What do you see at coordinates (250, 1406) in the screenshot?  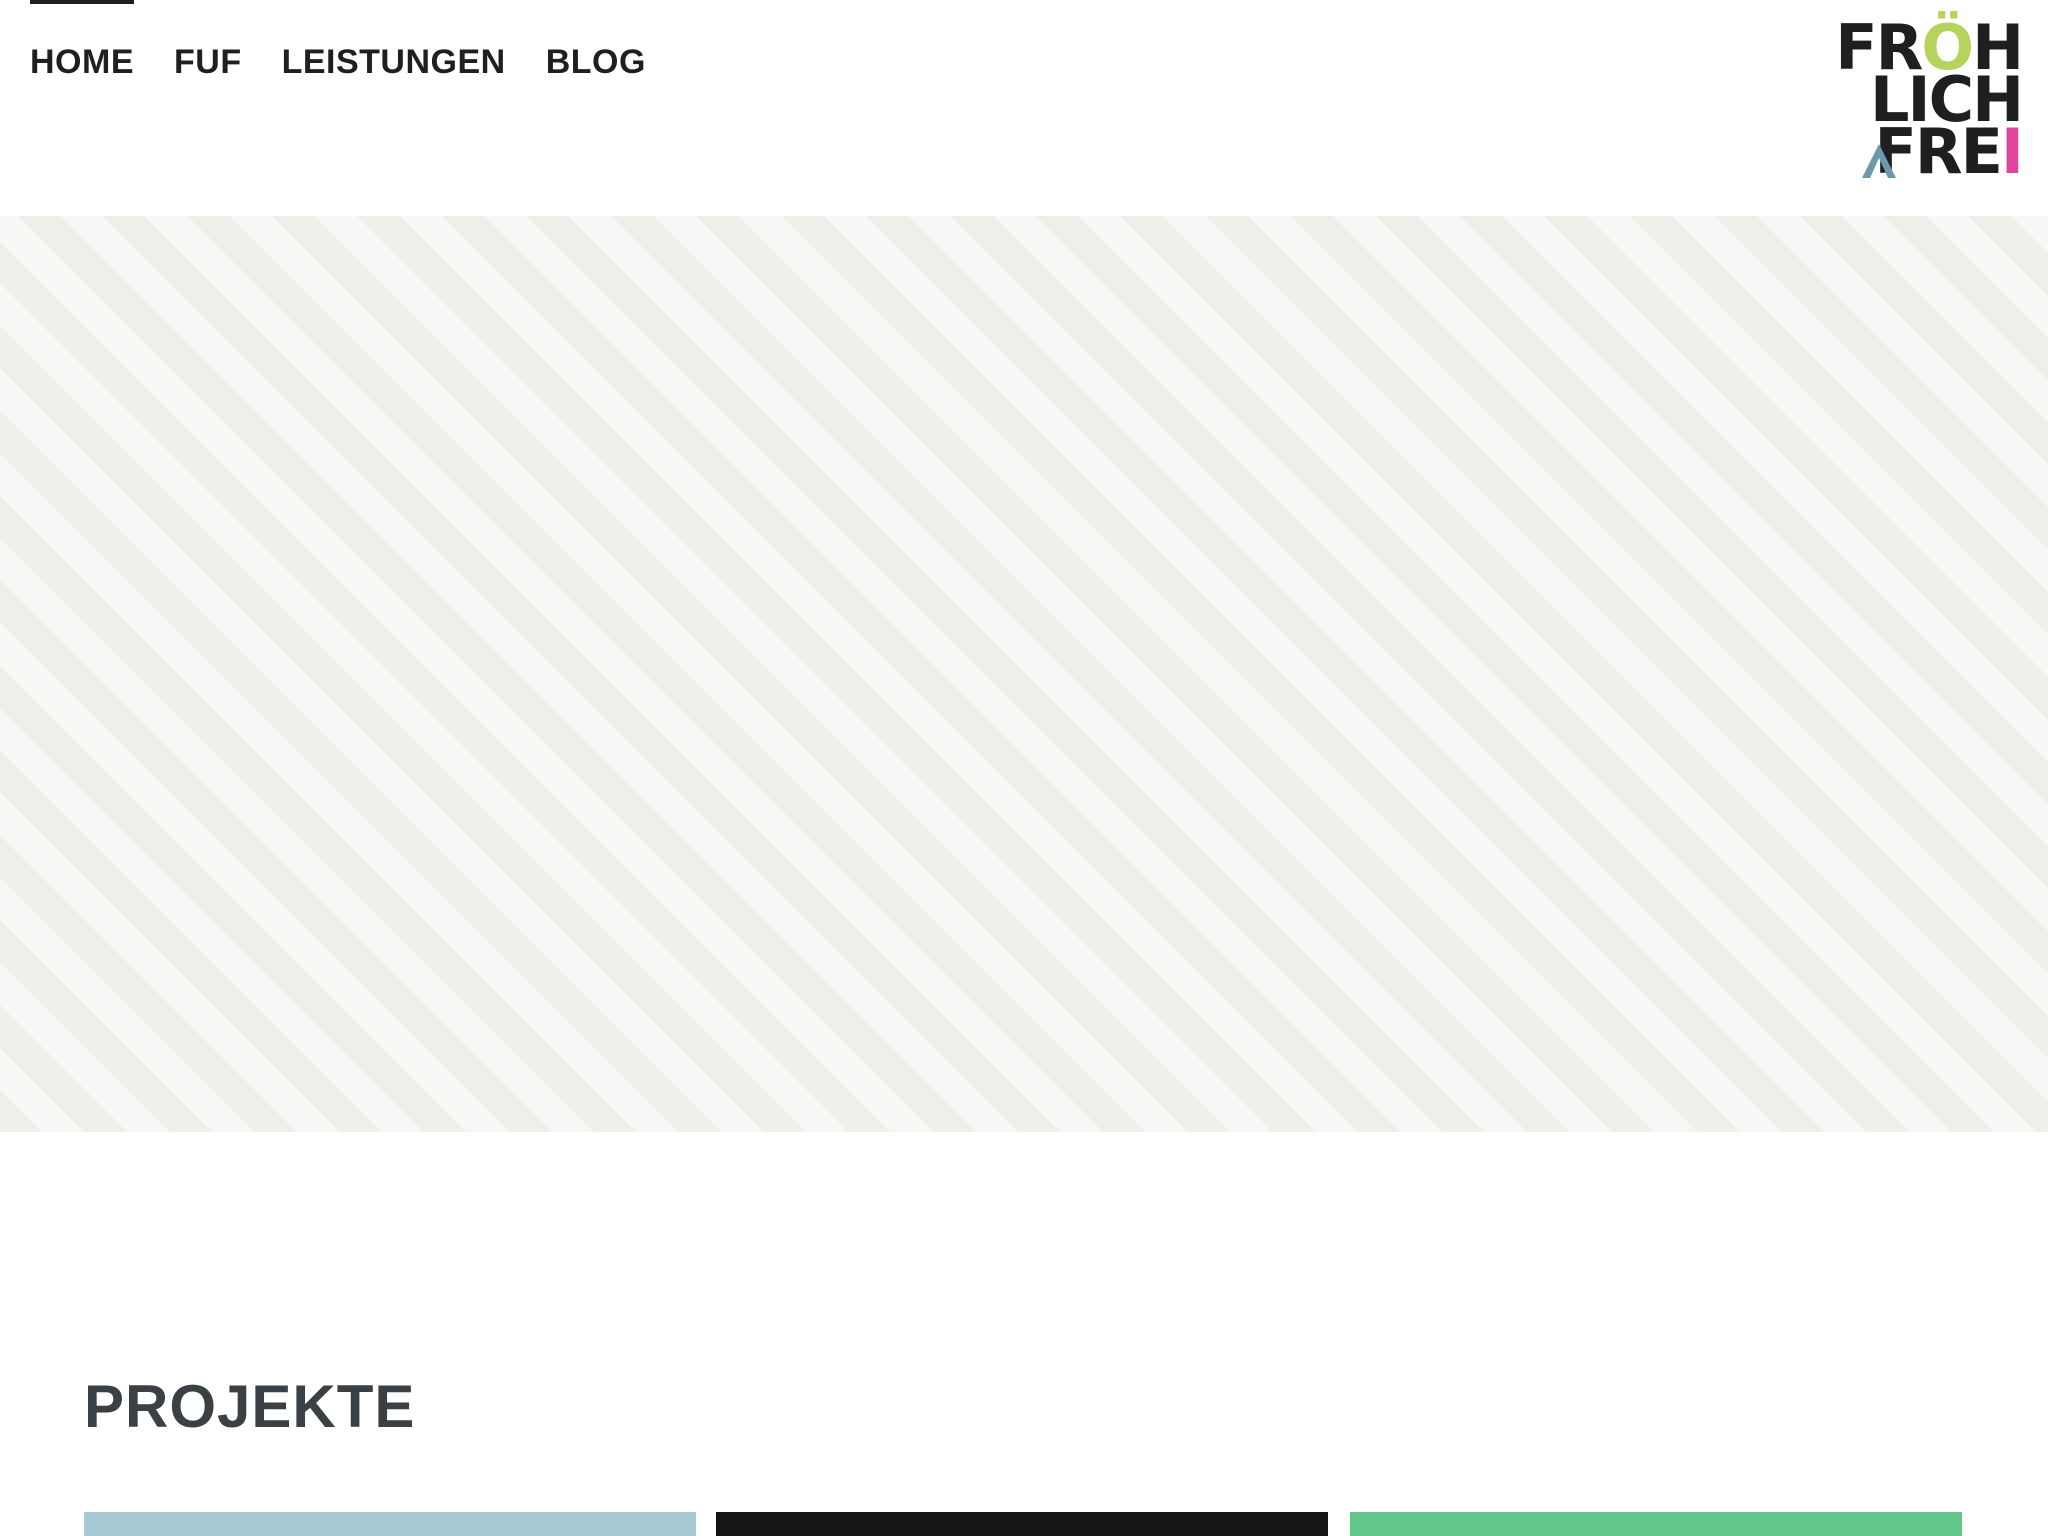 I see `projects-heading: PROJEKTE` at bounding box center [250, 1406].